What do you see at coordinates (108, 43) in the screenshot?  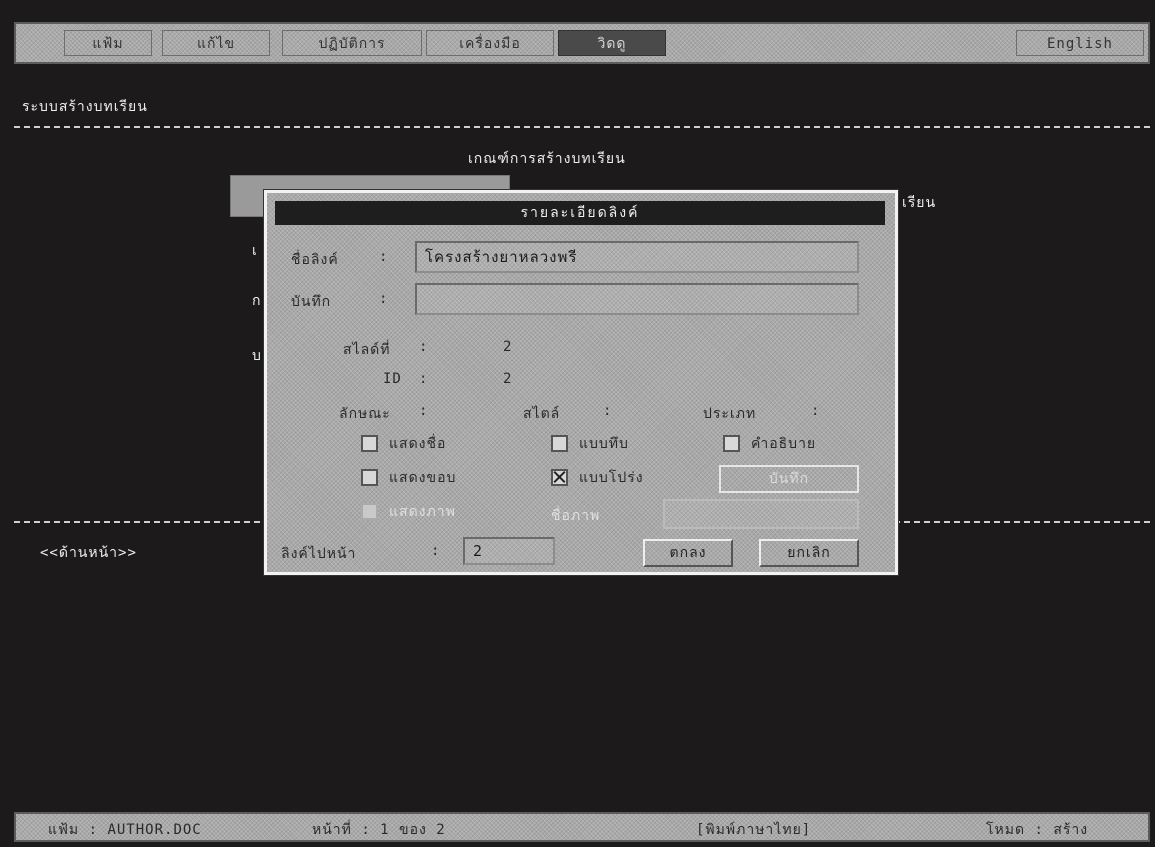 I see `menu-file: แฟ้ม` at bounding box center [108, 43].